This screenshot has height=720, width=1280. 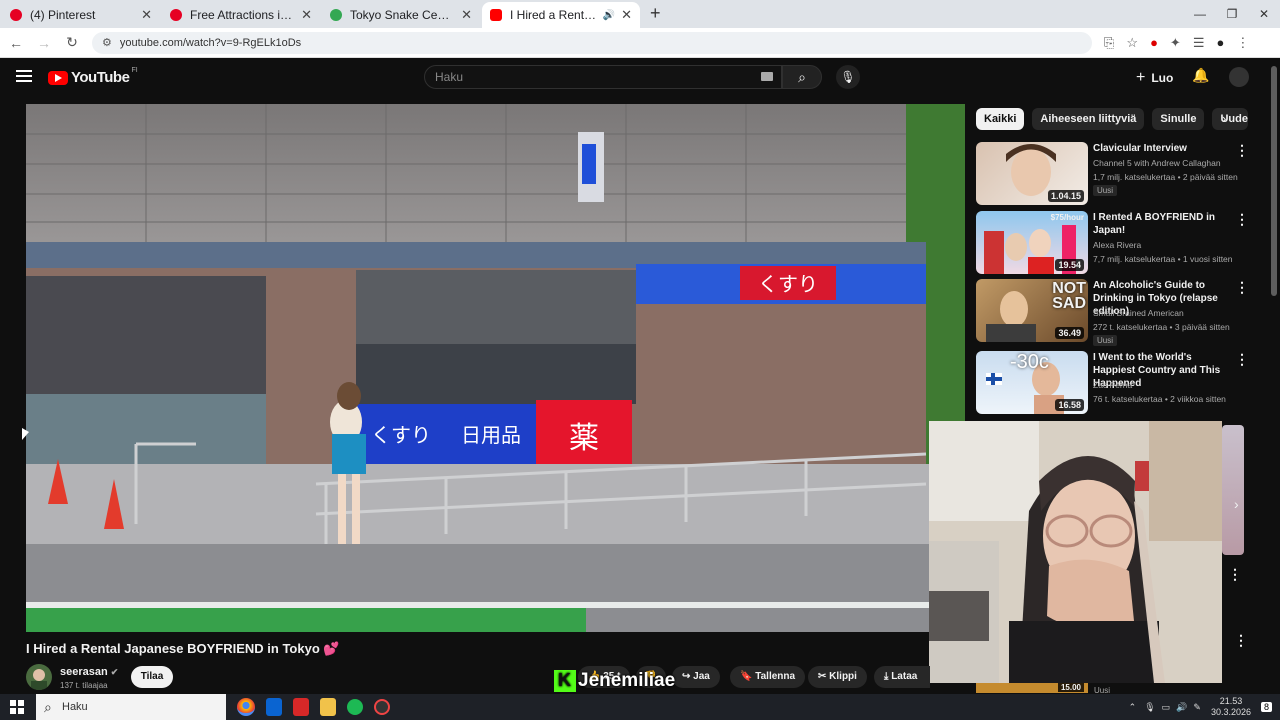 What do you see at coordinates (655, 13) in the screenshot?
I see `new-tab-icon: +` at bounding box center [655, 13].